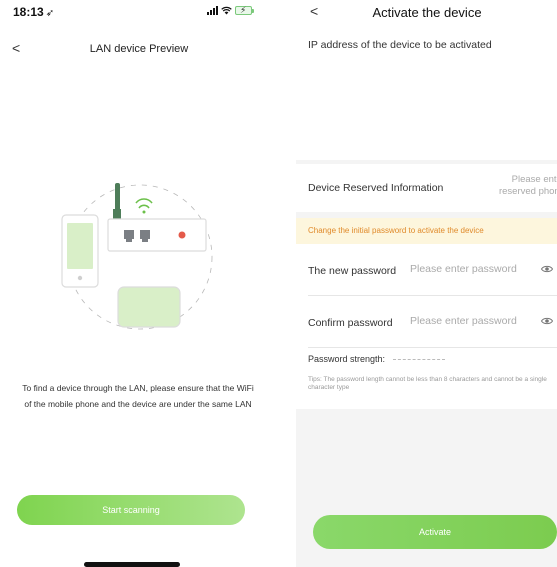  What do you see at coordinates (212, 10) in the screenshot?
I see `cellular-signal-icon` at bounding box center [212, 10].